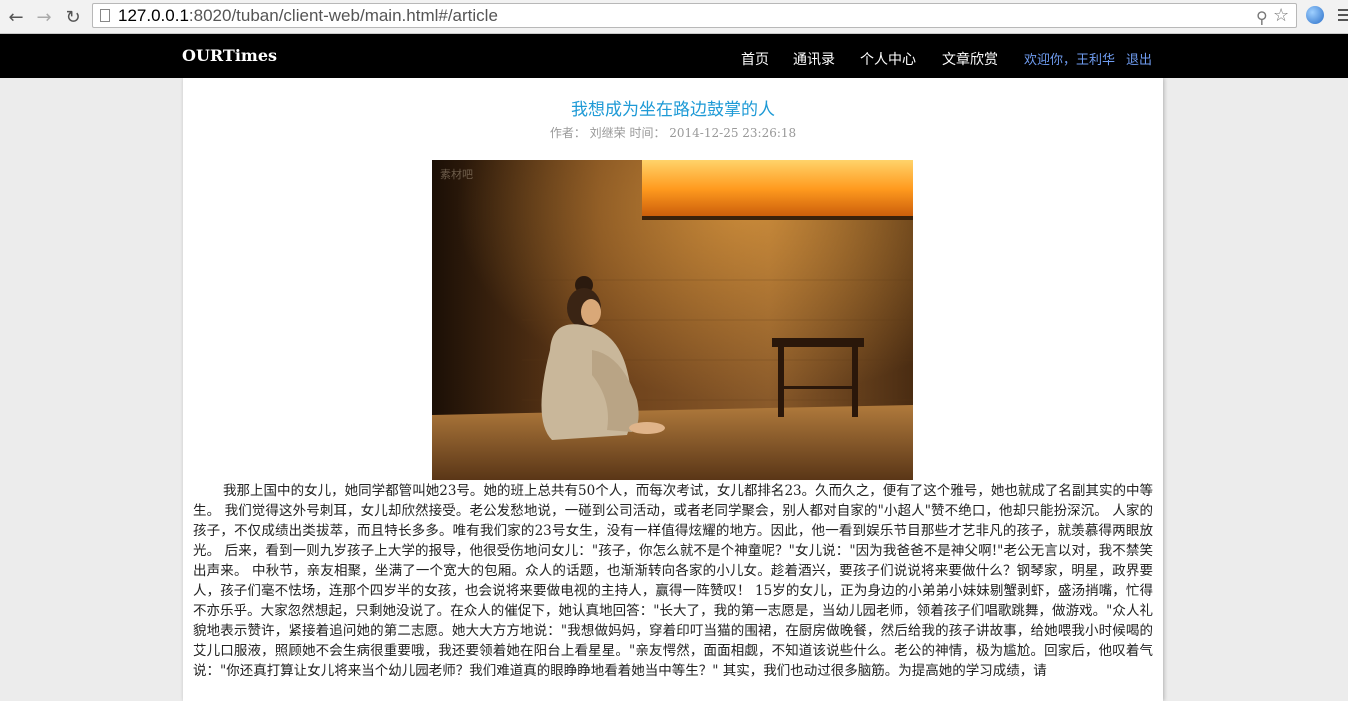 The image size is (1348, 701). I want to click on nav-profile: 个人中心, so click(888, 59).